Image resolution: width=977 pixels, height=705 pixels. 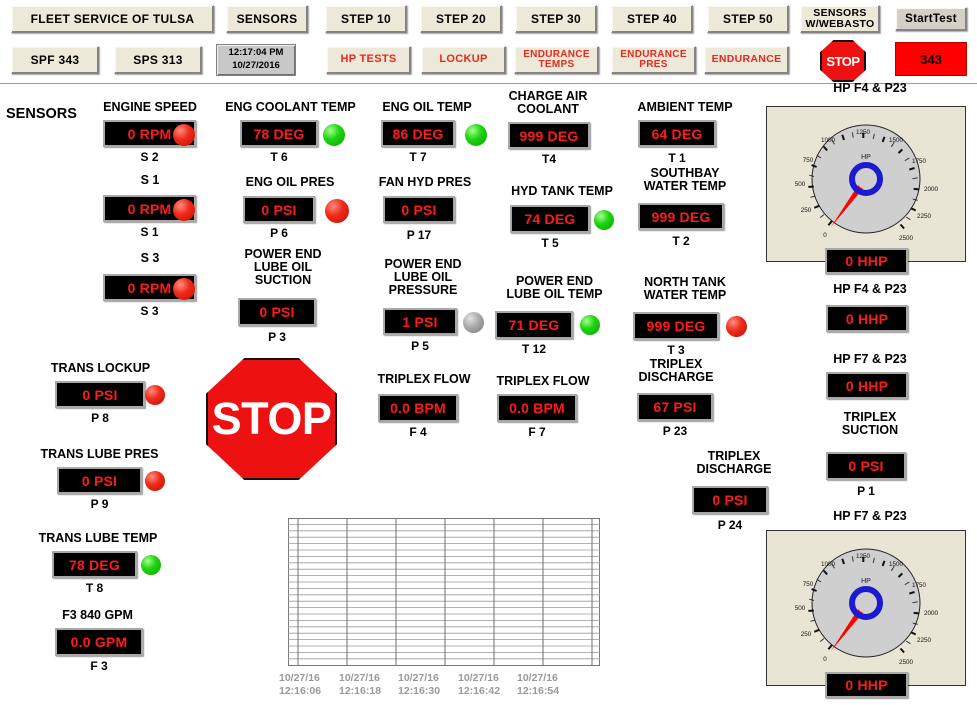 What do you see at coordinates (675, 407) in the screenshot?
I see `sensor-value-triplex-discharge-p23: 67 PSI` at bounding box center [675, 407].